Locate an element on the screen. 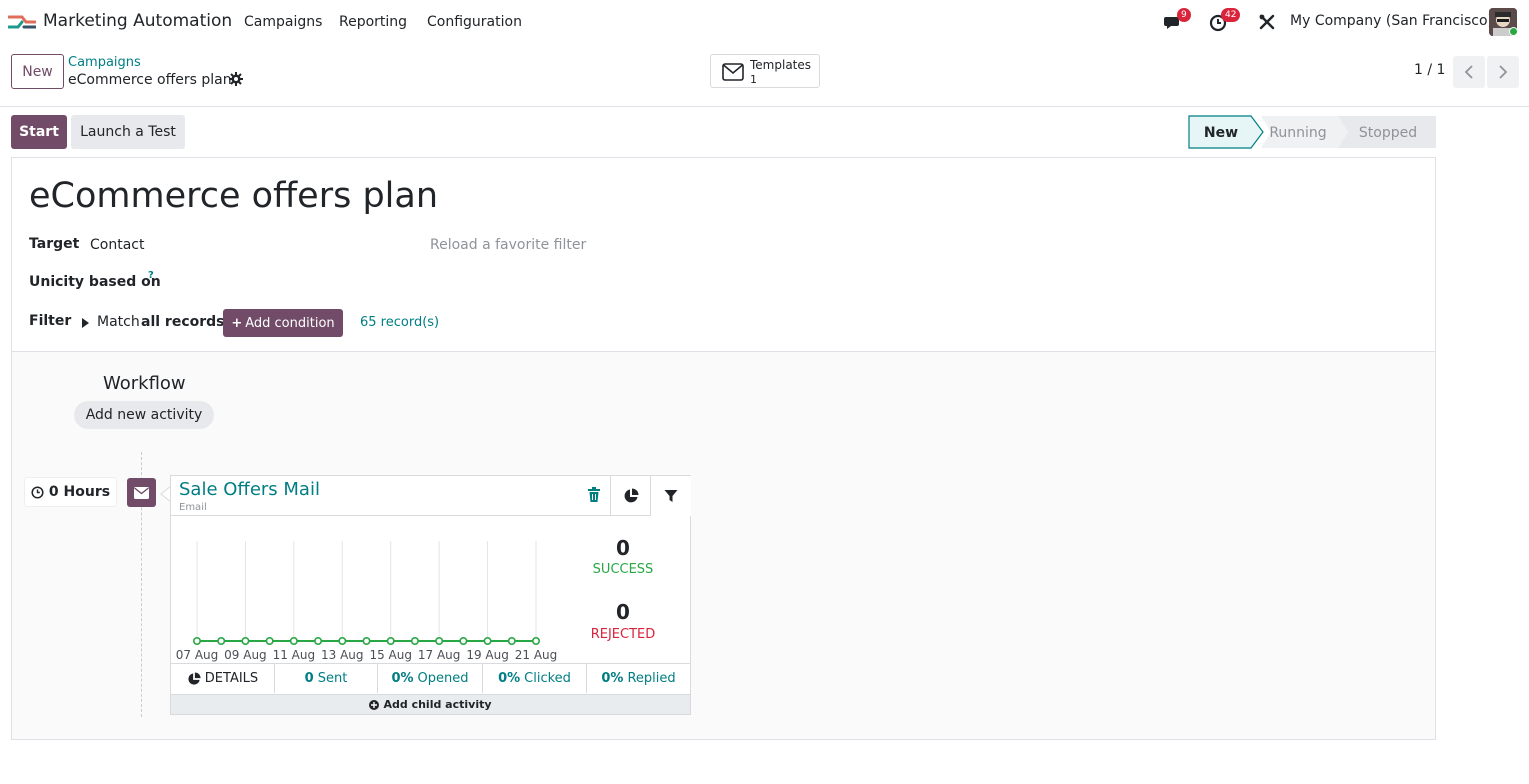  launch-test-button: Launch a Test is located at coordinates (128, 132).